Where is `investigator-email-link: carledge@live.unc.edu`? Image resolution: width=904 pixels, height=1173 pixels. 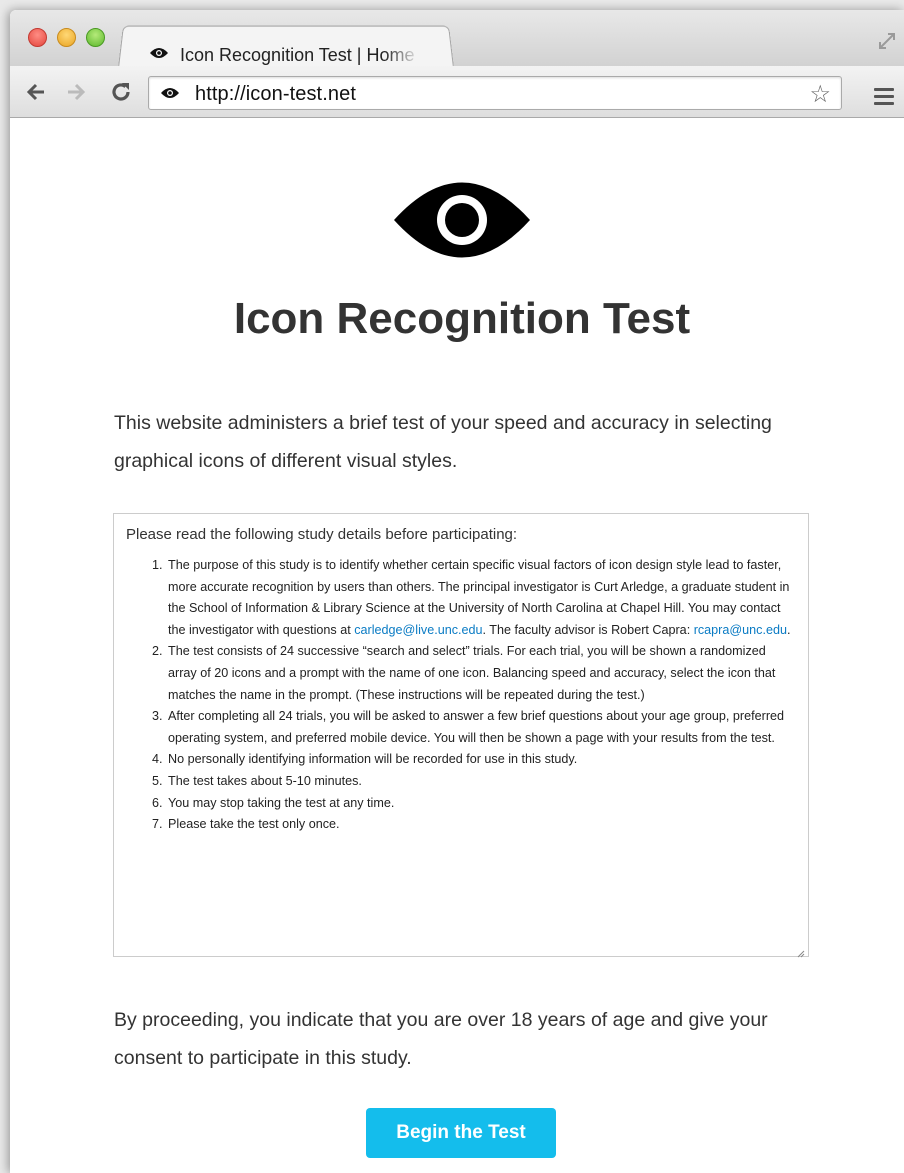 investigator-email-link: carledge@live.unc.edu is located at coordinates (418, 630).